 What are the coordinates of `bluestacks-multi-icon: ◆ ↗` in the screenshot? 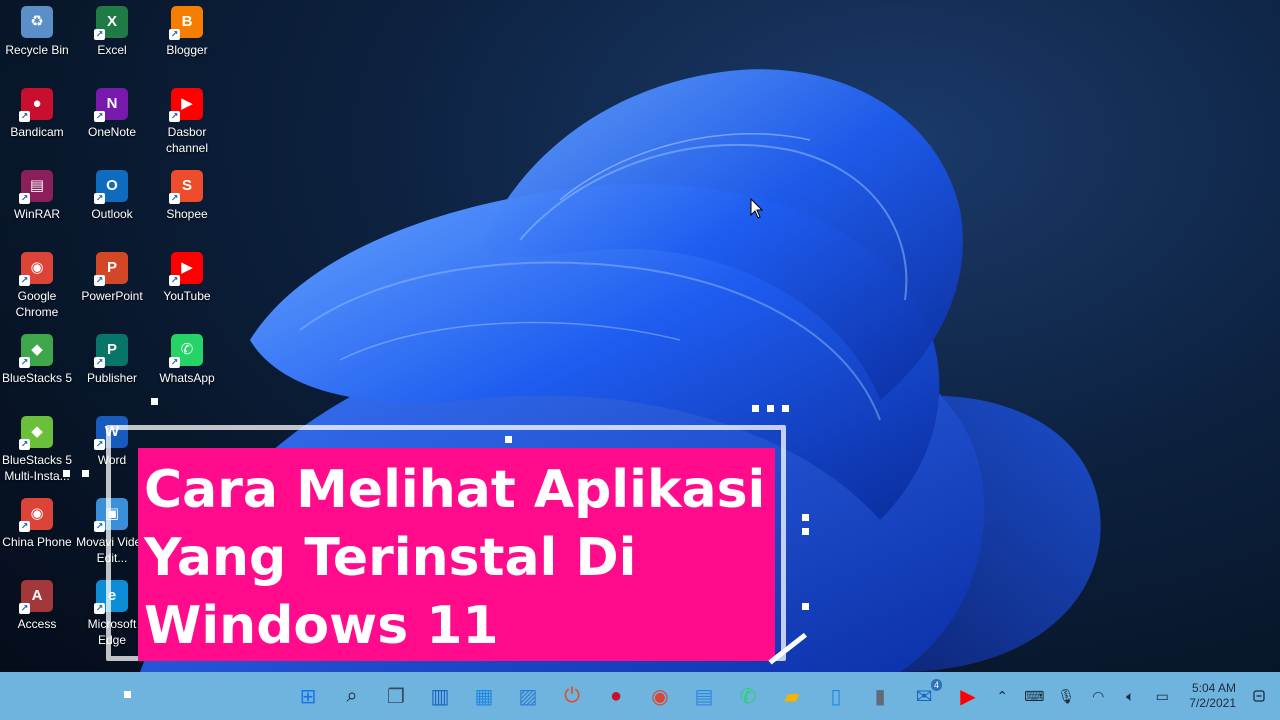 It's located at (36, 433).